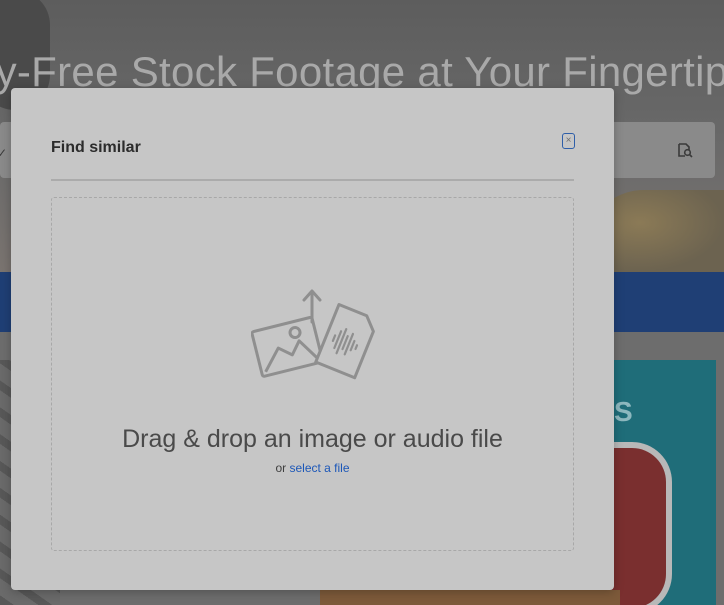 Image resolution: width=724 pixels, height=605 pixels. I want to click on select-file-link: select a file, so click(319, 468).